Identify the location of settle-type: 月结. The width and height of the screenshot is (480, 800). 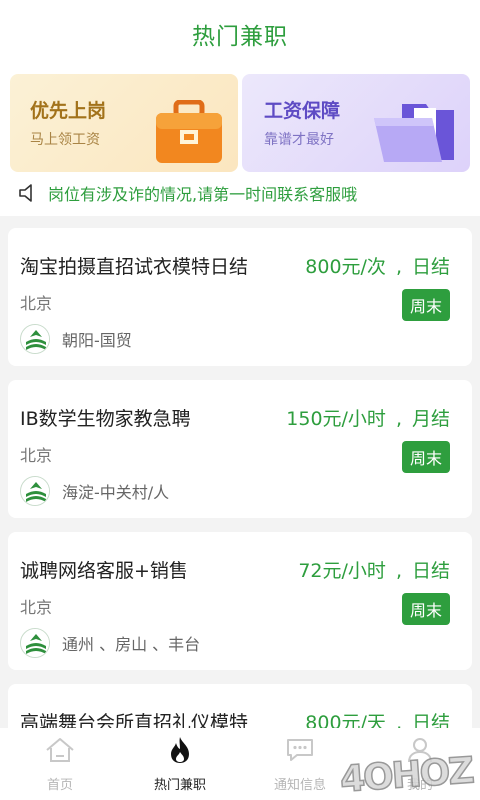
(430, 419).